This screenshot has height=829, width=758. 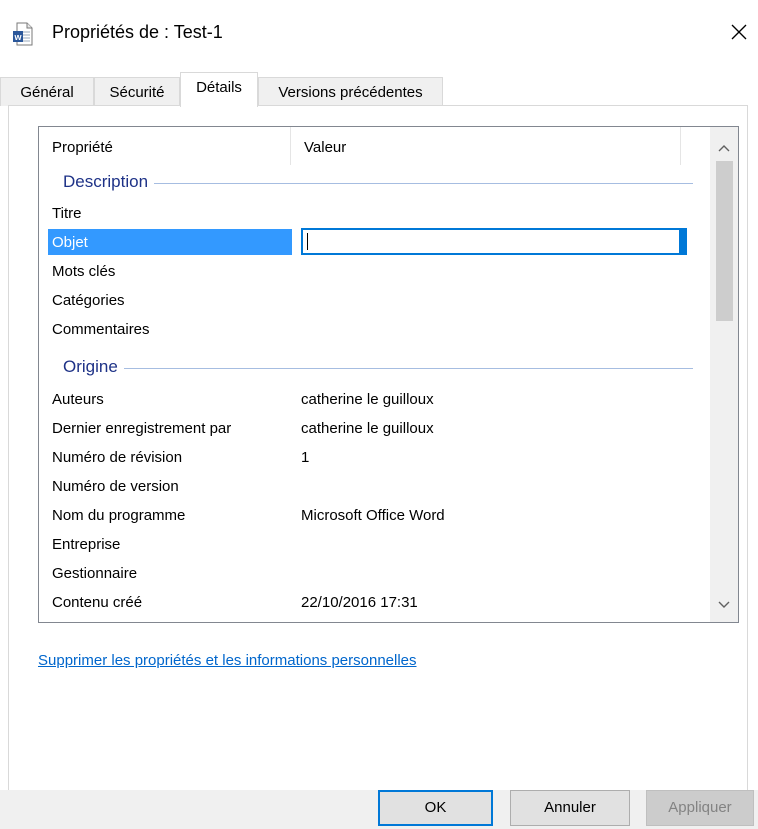 I want to click on property-name: Commentaires, so click(x=101, y=329).